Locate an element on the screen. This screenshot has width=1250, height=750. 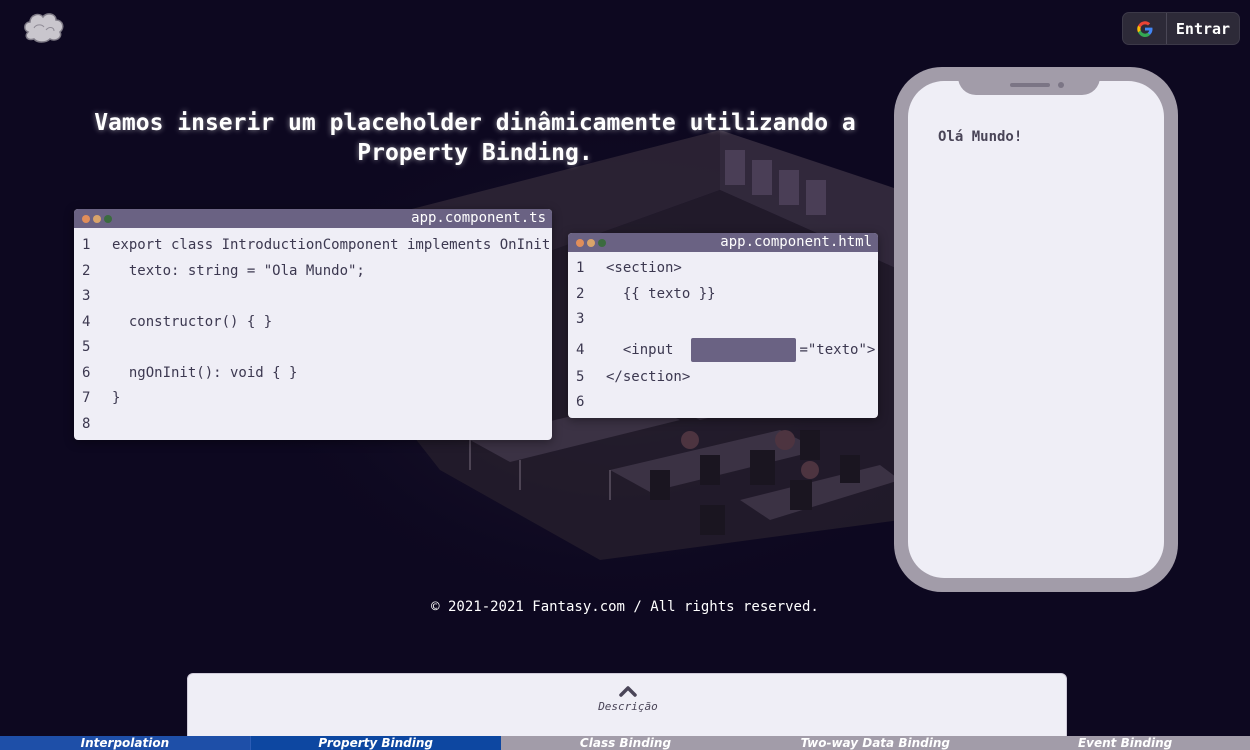
login-button-label: Entrar is located at coordinates (1203, 28).